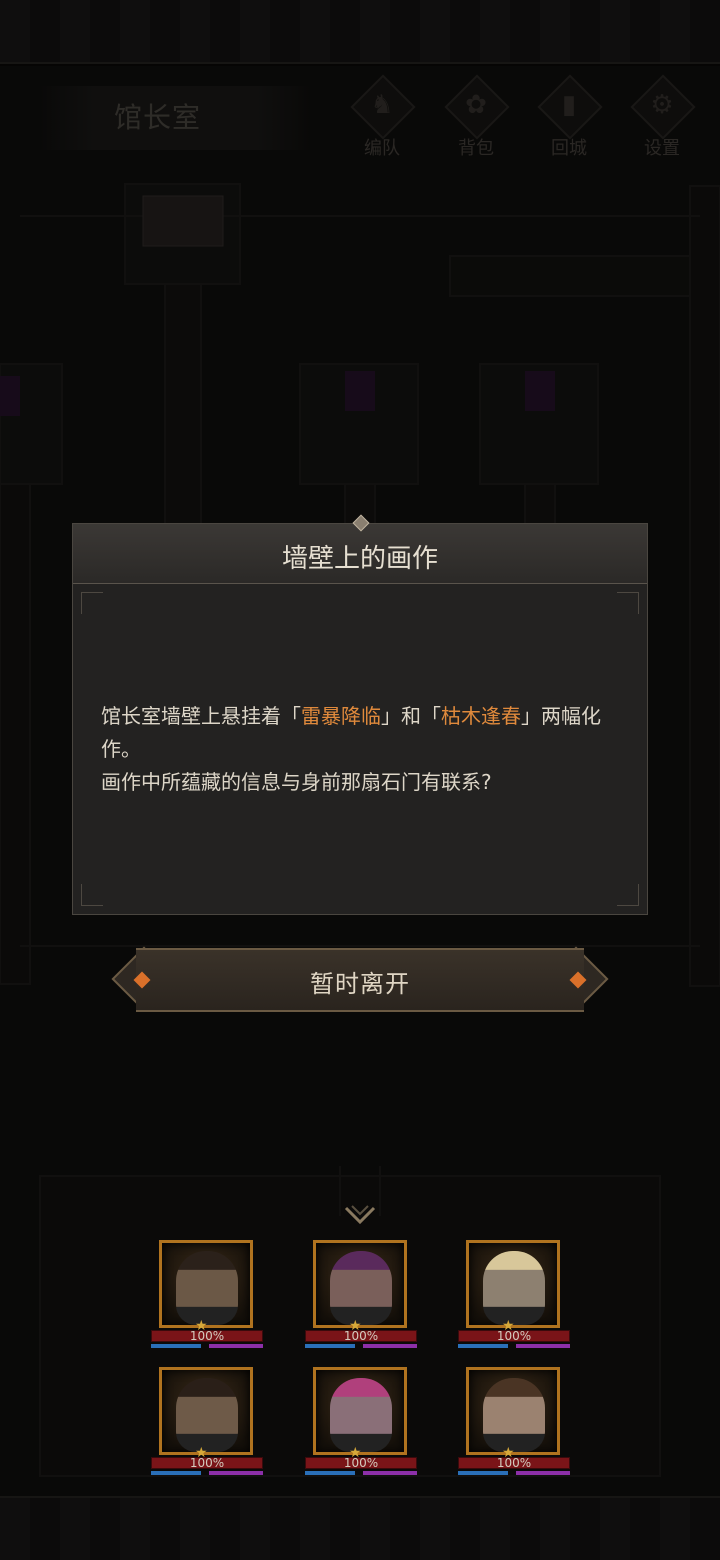 The width and height of the screenshot is (720, 1560). Describe the element at coordinates (411, 716) in the screenshot. I see `text-segment: 」和「` at that location.